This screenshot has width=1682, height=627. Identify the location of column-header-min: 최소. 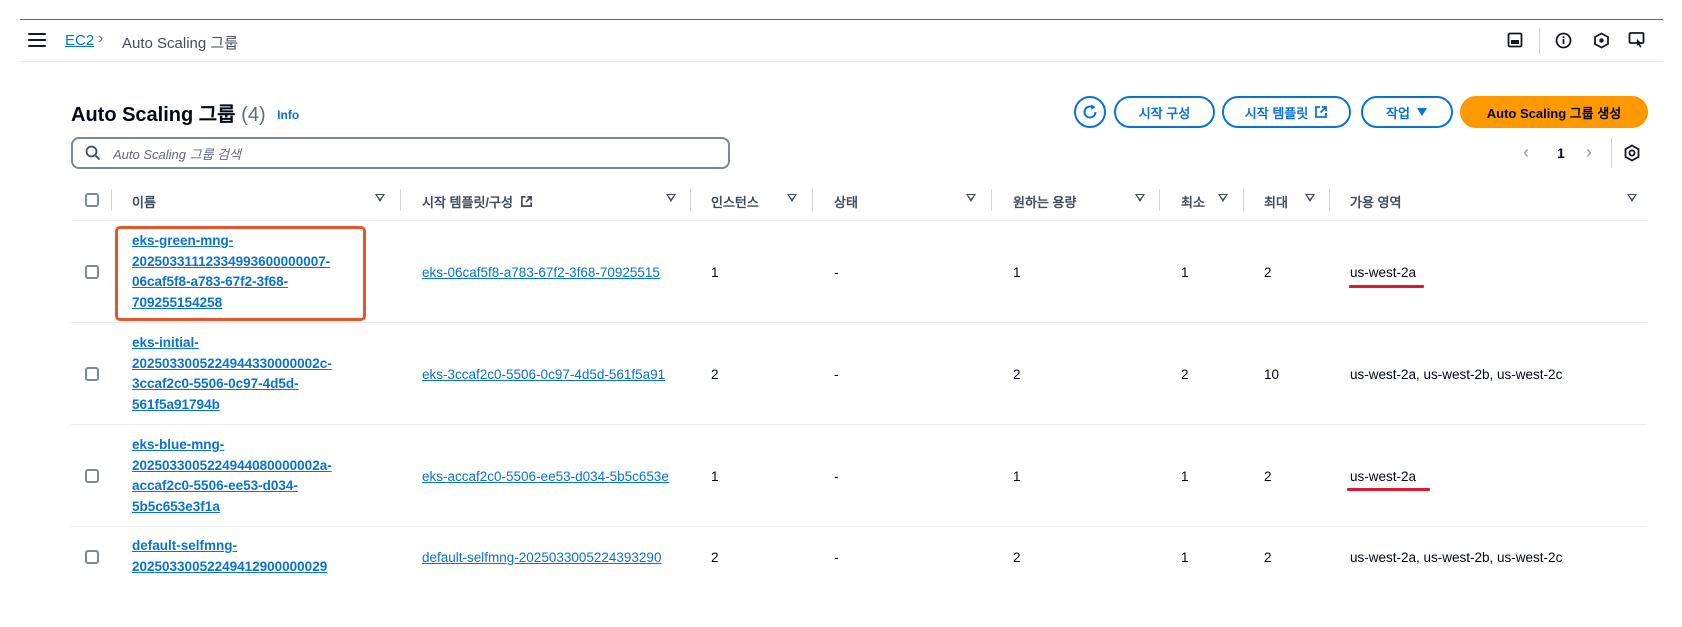
(1193, 201).